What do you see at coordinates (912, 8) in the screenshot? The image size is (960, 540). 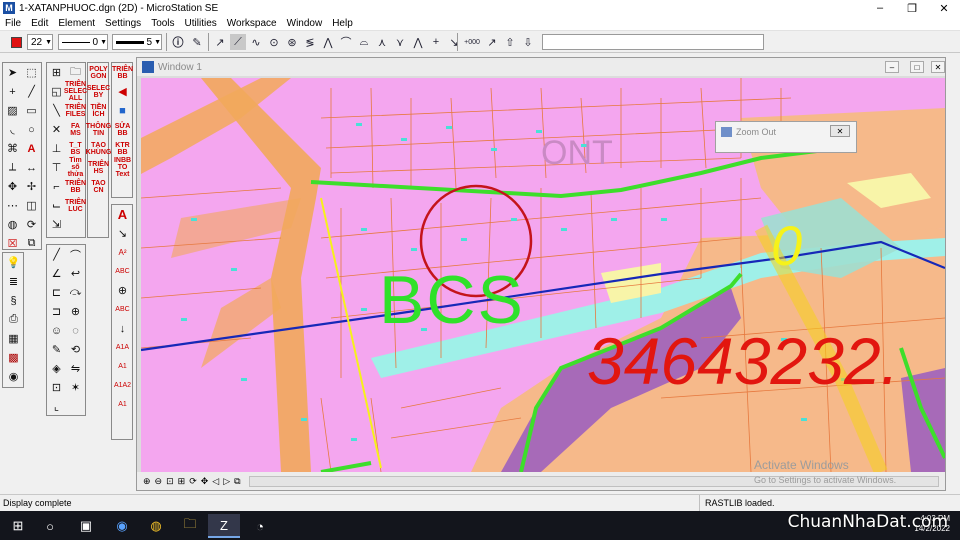 I see `restore-button: ❐` at bounding box center [912, 8].